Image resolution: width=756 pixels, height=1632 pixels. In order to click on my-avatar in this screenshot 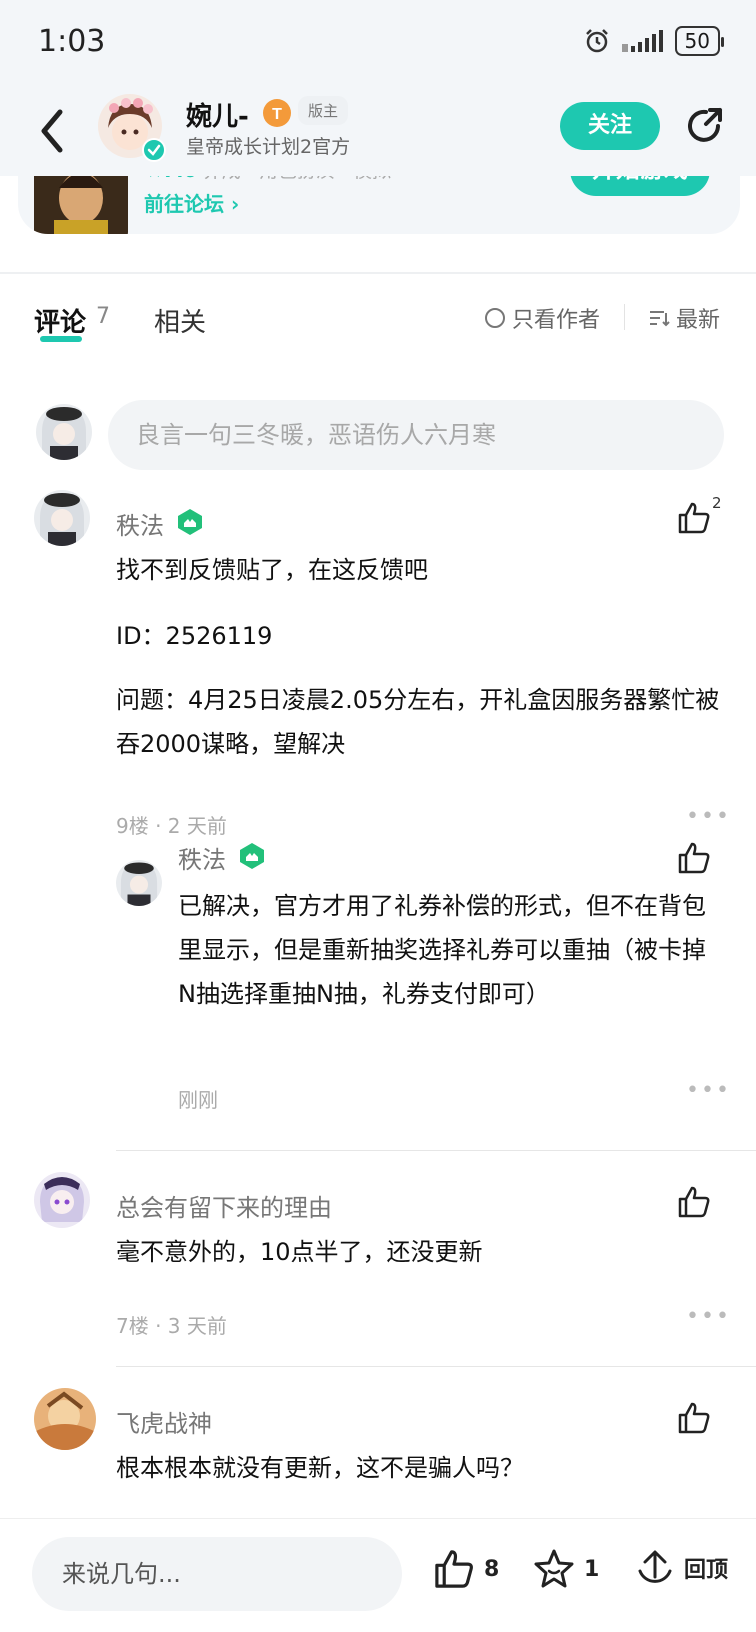, I will do `click(64, 432)`.